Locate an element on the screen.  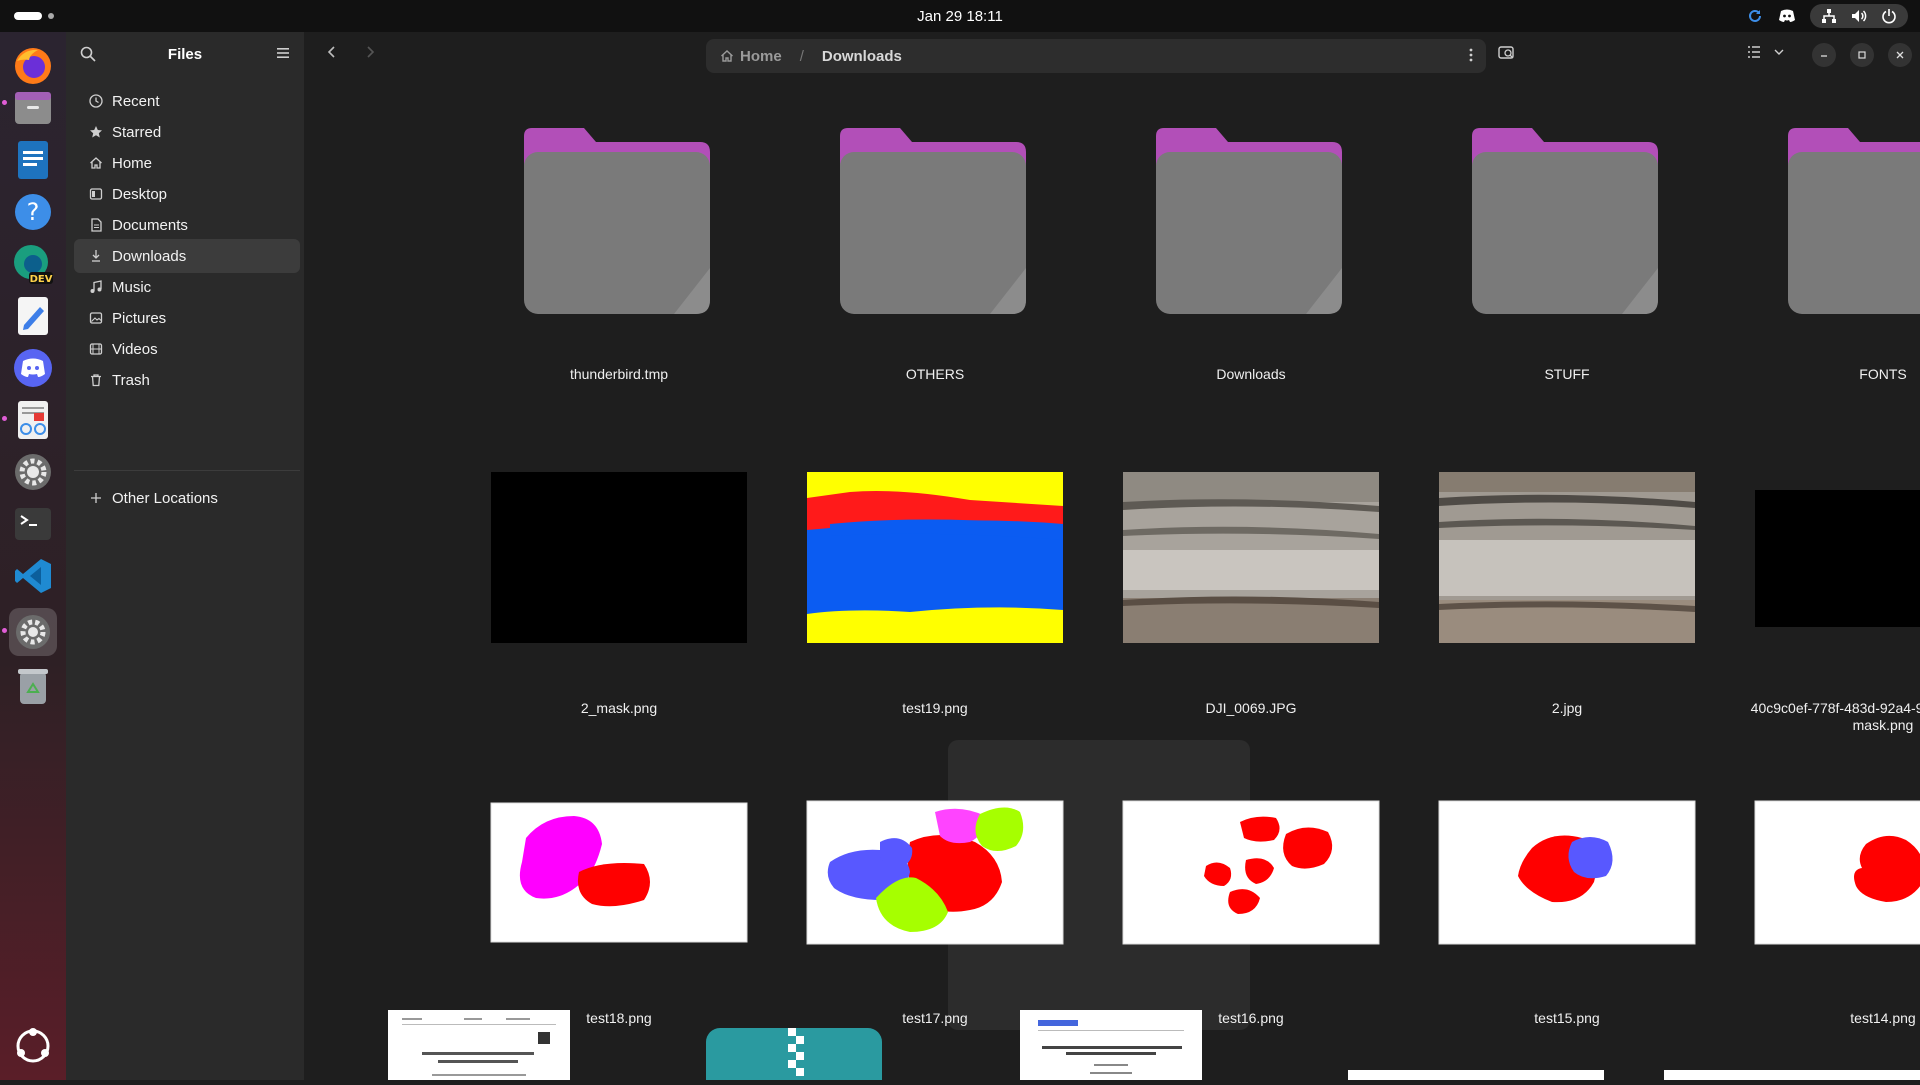
discord-tray-icon is located at coordinates (1787, 16).